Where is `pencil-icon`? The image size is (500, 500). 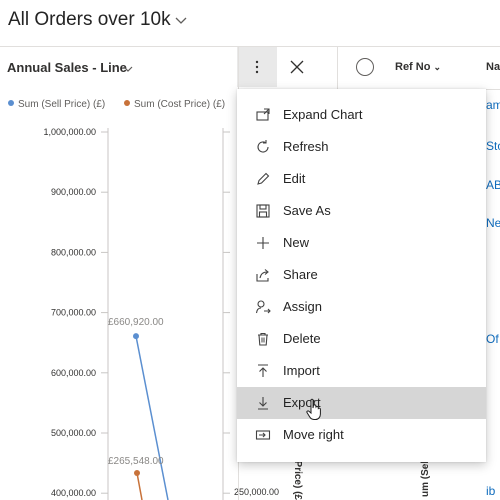
pencil-icon is located at coordinates (263, 178).